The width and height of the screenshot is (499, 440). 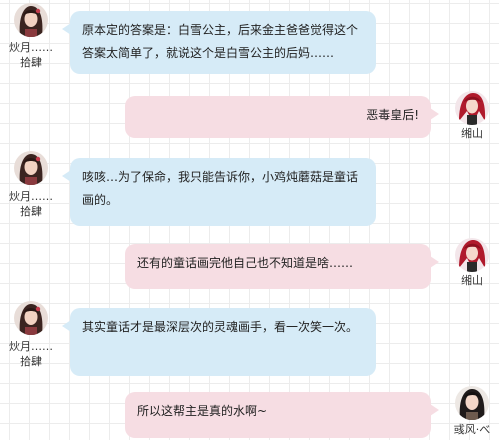 I want to click on dark-haired-character-avatar-icon, so click(x=472, y=403).